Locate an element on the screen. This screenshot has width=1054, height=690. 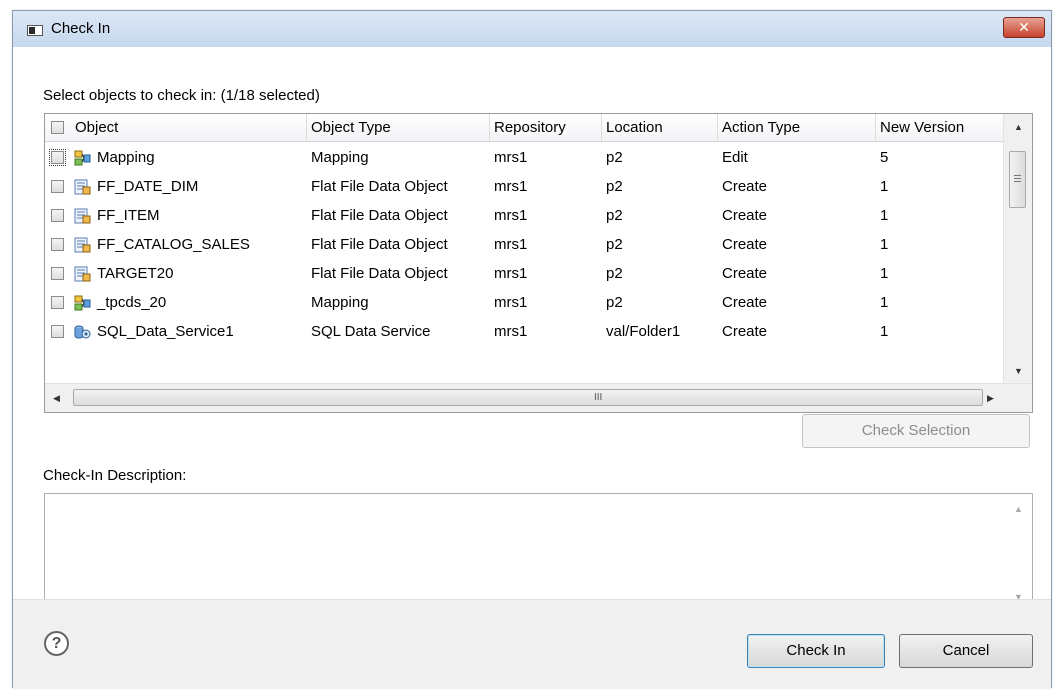
column-header-new-version: New Version is located at coordinates (939, 128).